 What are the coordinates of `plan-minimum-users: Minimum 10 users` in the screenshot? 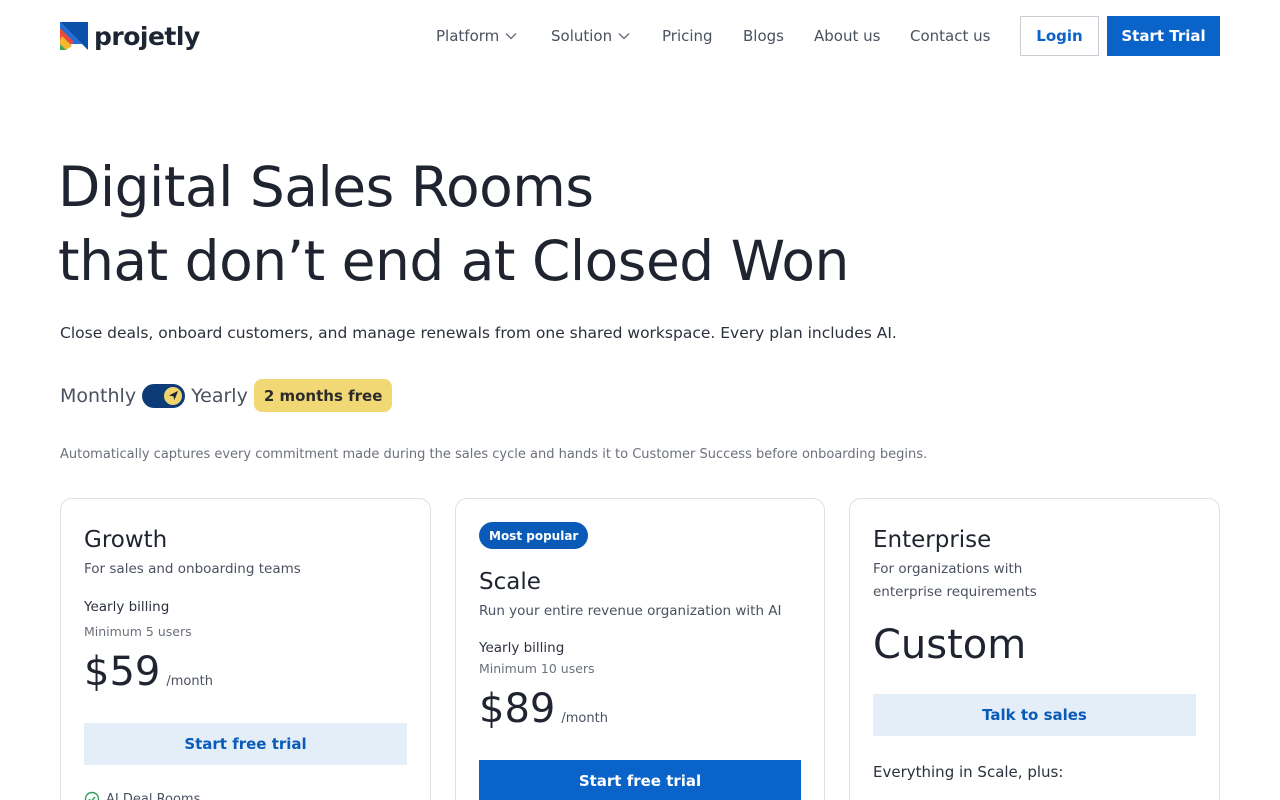 It's located at (537, 668).